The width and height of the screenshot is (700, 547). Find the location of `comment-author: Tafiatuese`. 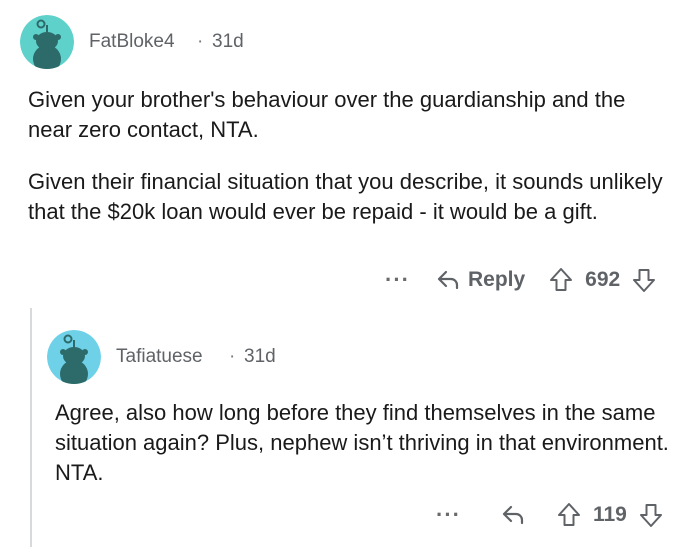

comment-author: Tafiatuese is located at coordinates (159, 357).